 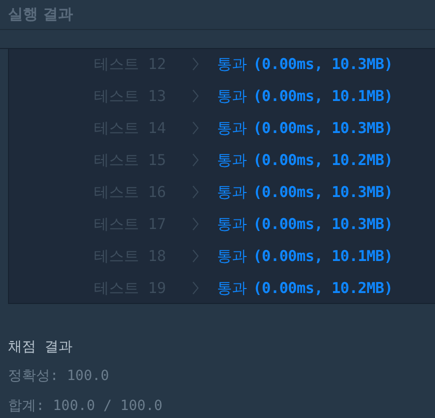 What do you see at coordinates (41, 347) in the screenshot?
I see `grading-title: 채점 결과` at bounding box center [41, 347].